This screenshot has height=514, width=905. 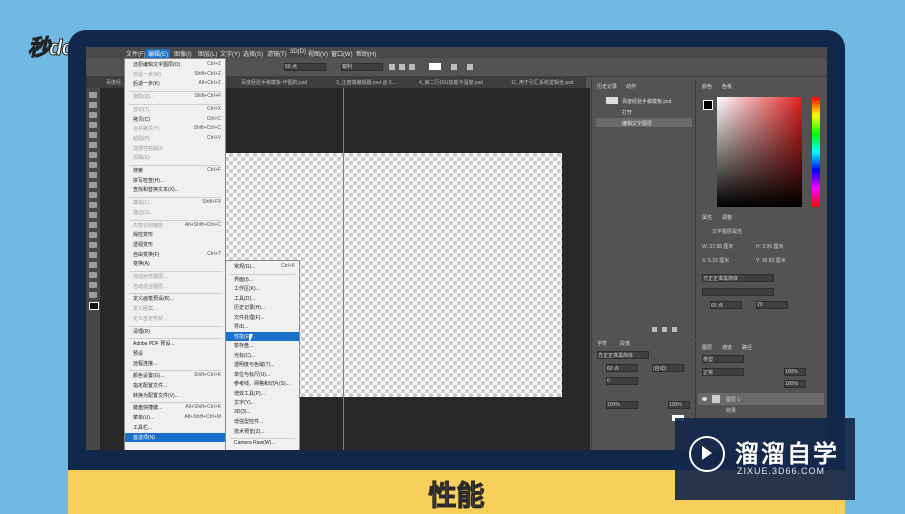 What do you see at coordinates (143, 234) in the screenshot?
I see `edit-menu-item: 操控变形` at bounding box center [143, 234].